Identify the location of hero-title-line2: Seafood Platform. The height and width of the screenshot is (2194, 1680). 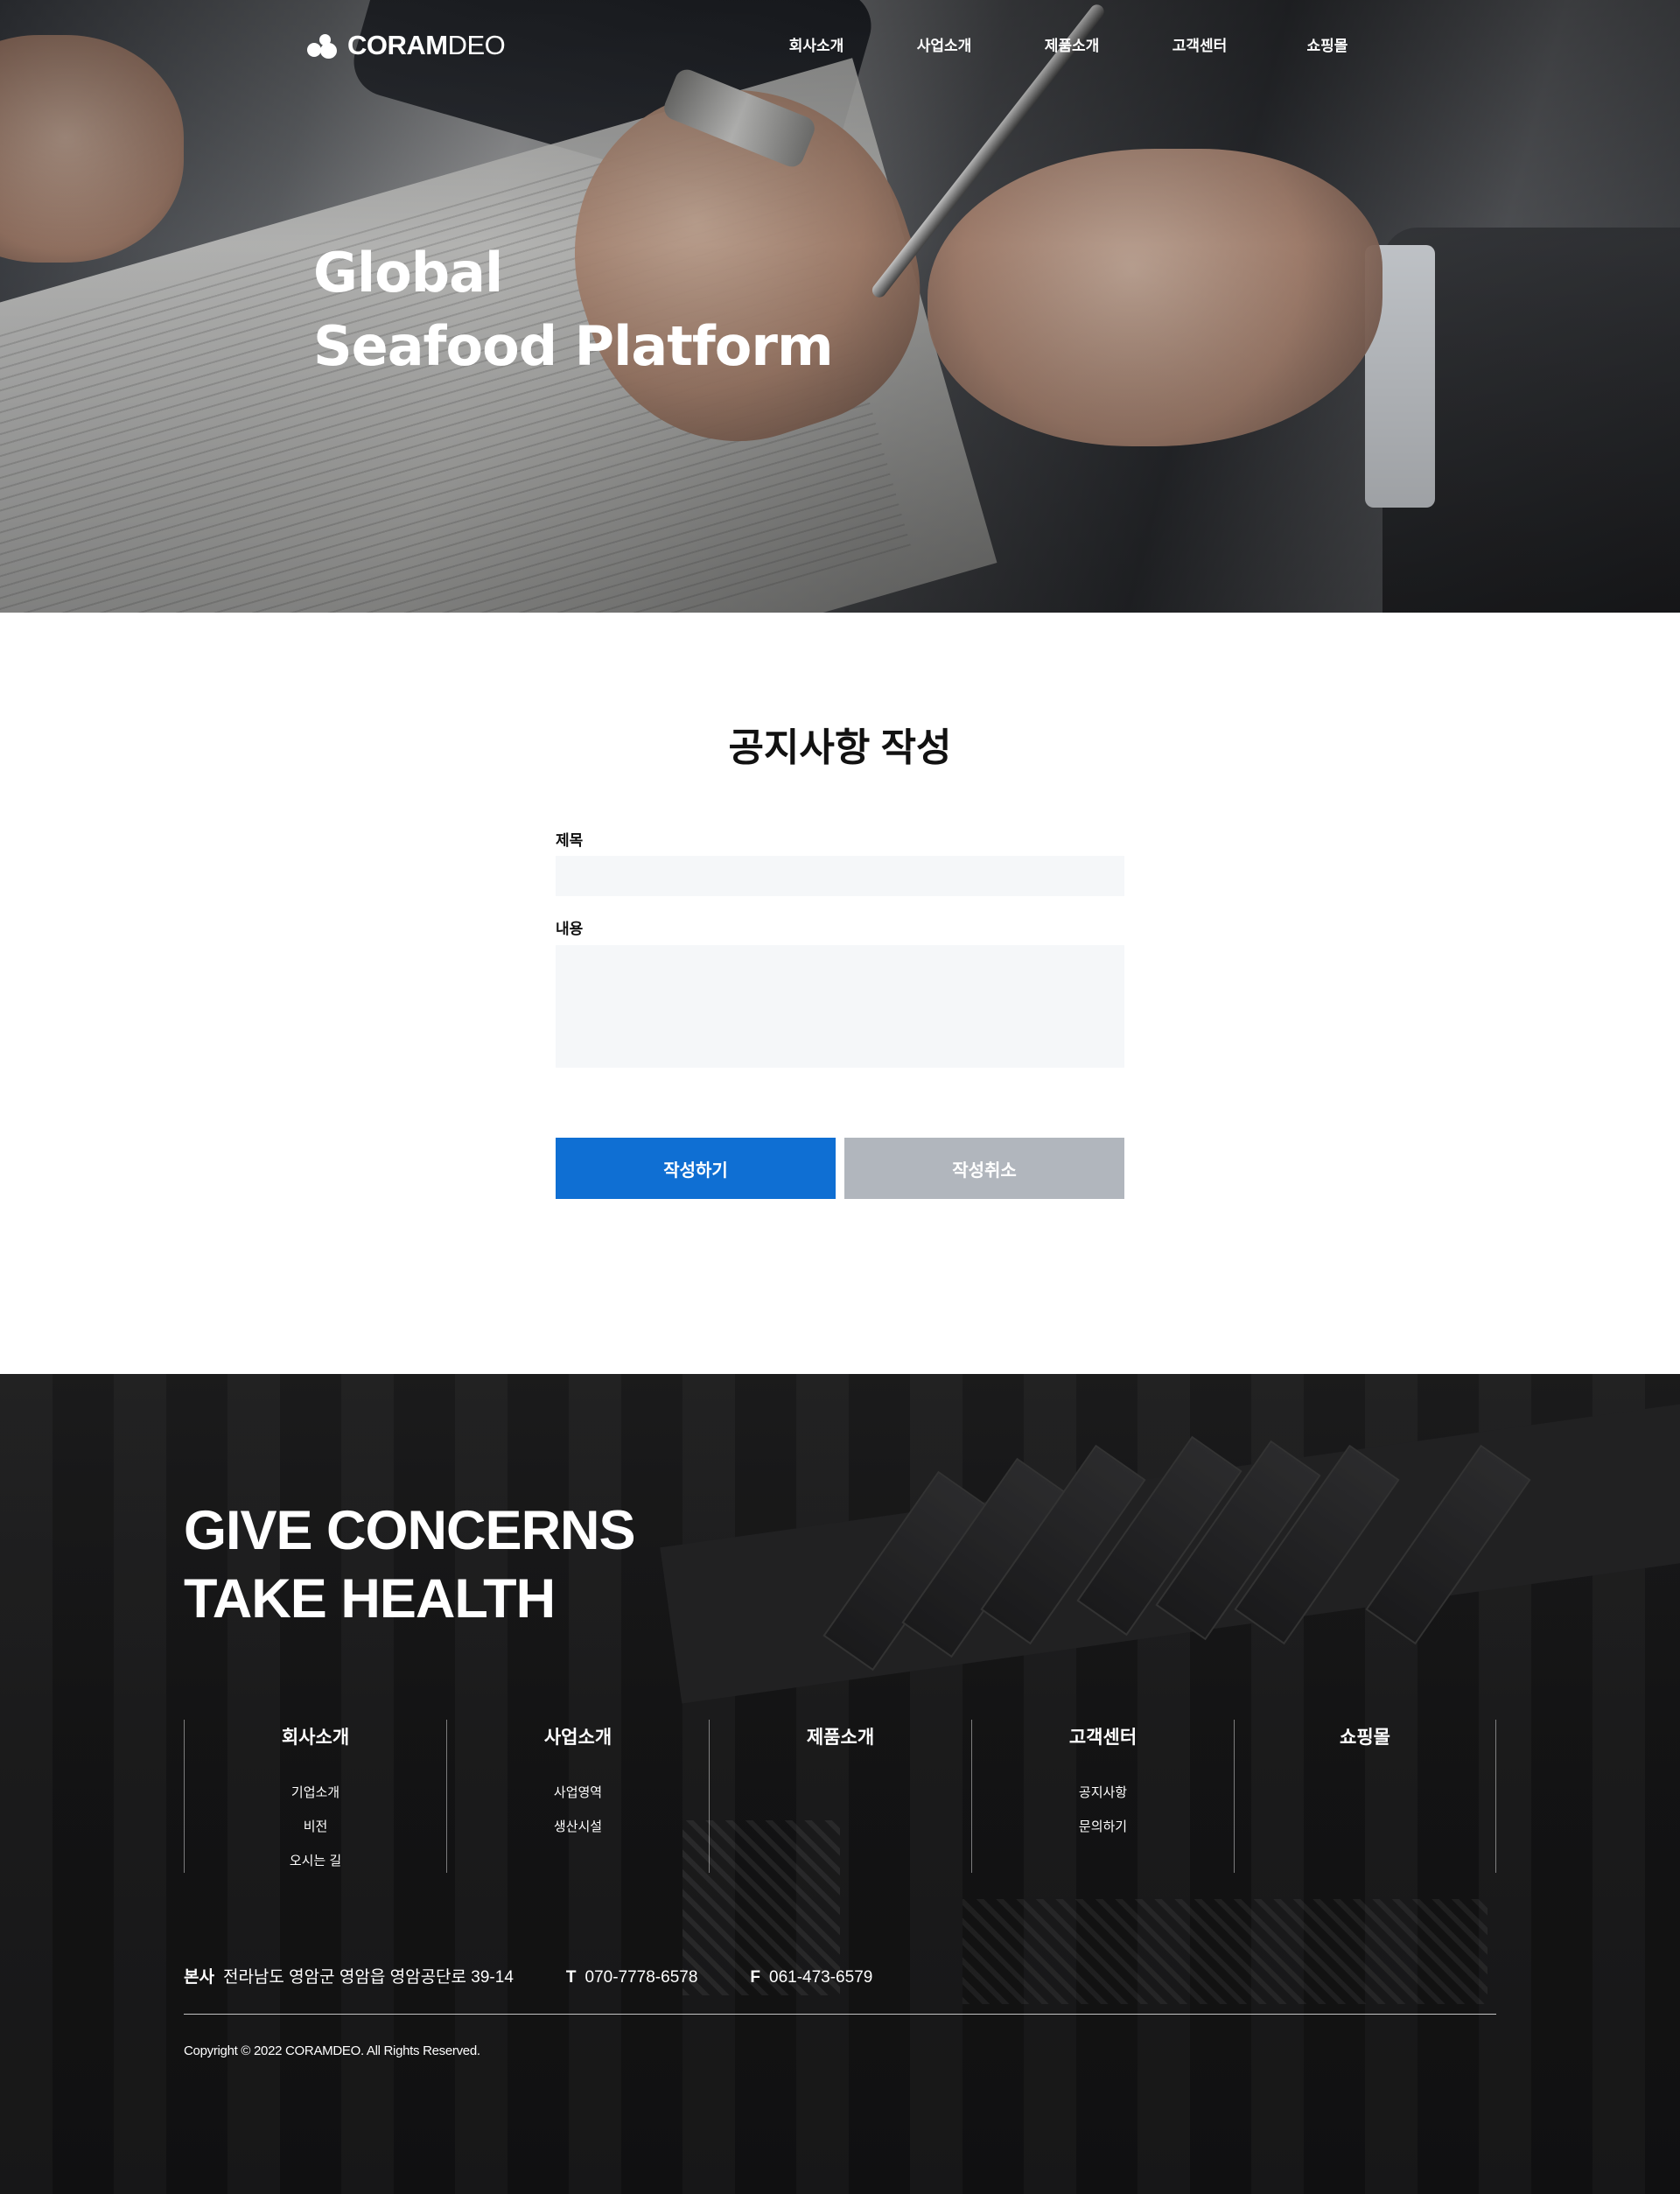
(573, 346).